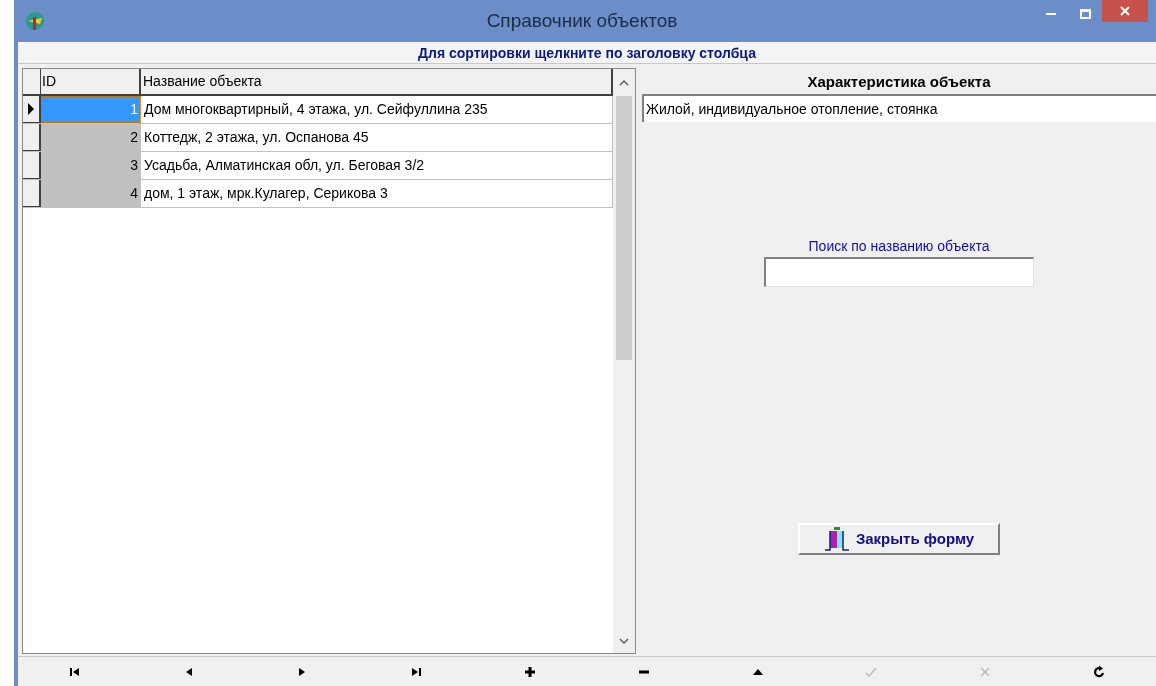 This screenshot has width=1156, height=686. What do you see at coordinates (899, 272) in the screenshot?
I see `search-field` at bounding box center [899, 272].